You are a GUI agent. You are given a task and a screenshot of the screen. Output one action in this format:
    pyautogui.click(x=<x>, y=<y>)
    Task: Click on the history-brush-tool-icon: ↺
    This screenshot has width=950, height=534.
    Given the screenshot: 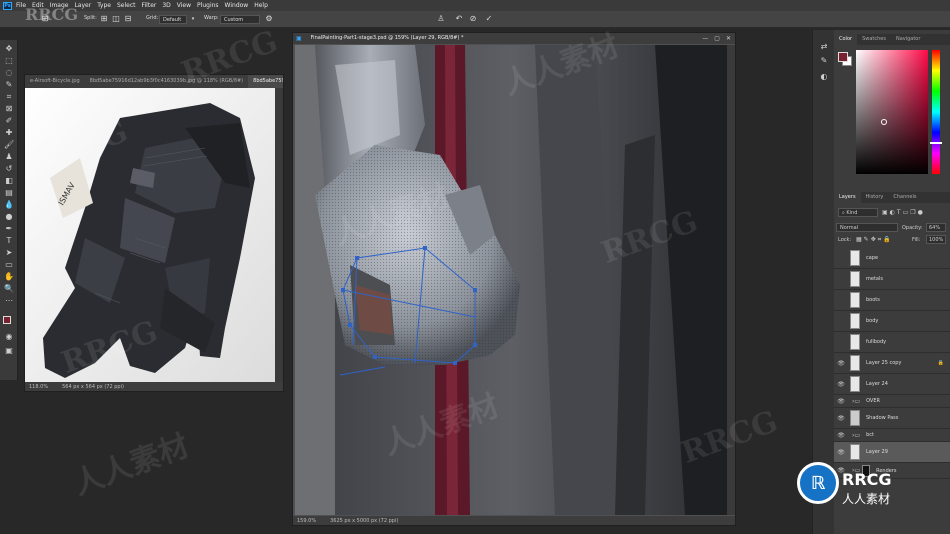 What is the action you would take?
    pyautogui.click(x=9, y=169)
    